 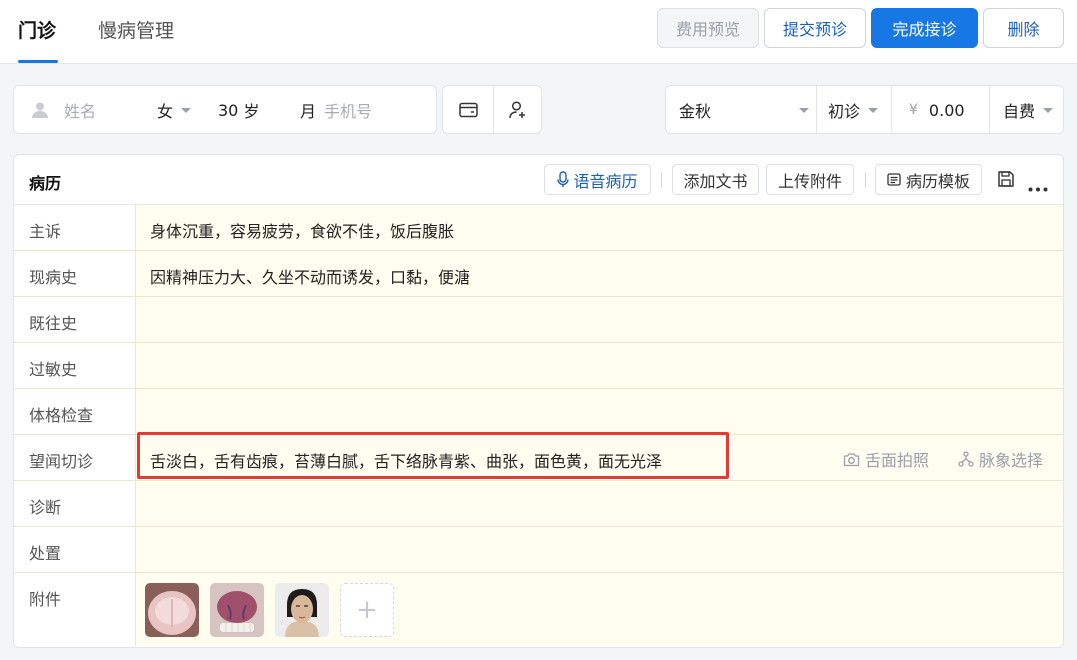 I want to click on save-icon, so click(x=1006, y=181).